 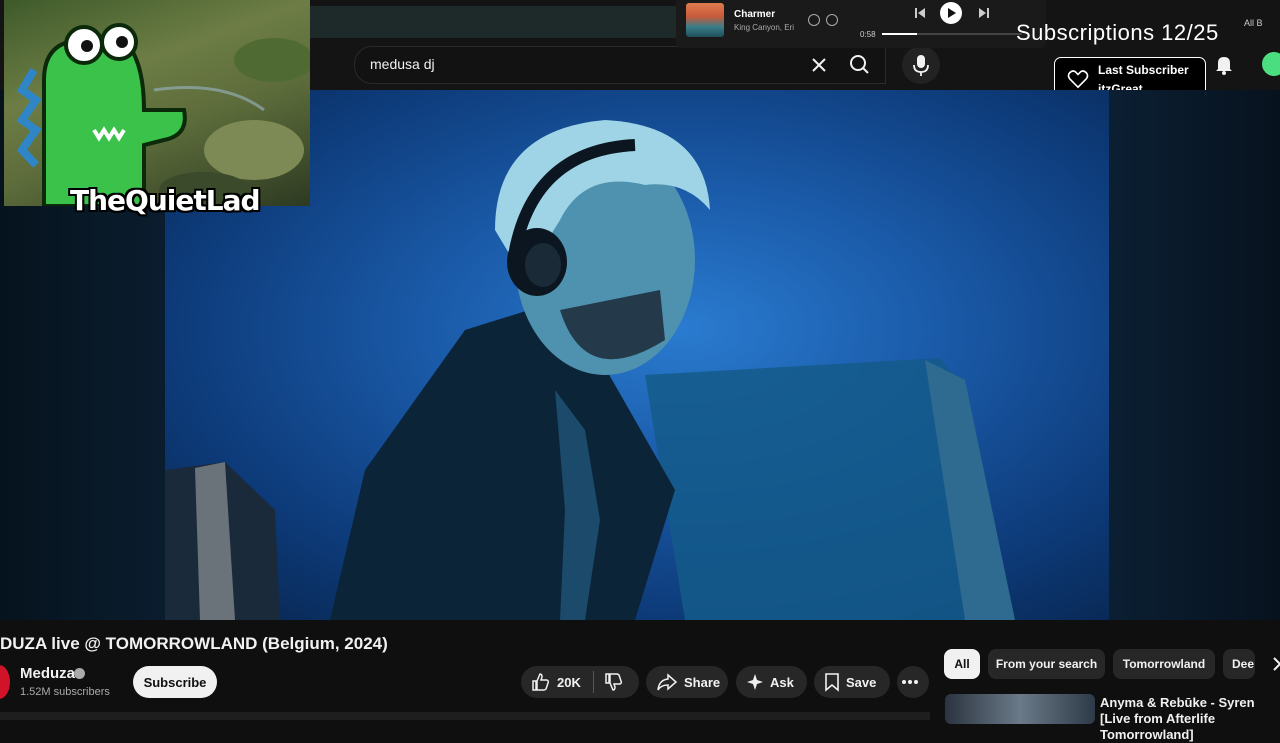 What do you see at coordinates (5, 682) in the screenshot?
I see `channel-avatar` at bounding box center [5, 682].